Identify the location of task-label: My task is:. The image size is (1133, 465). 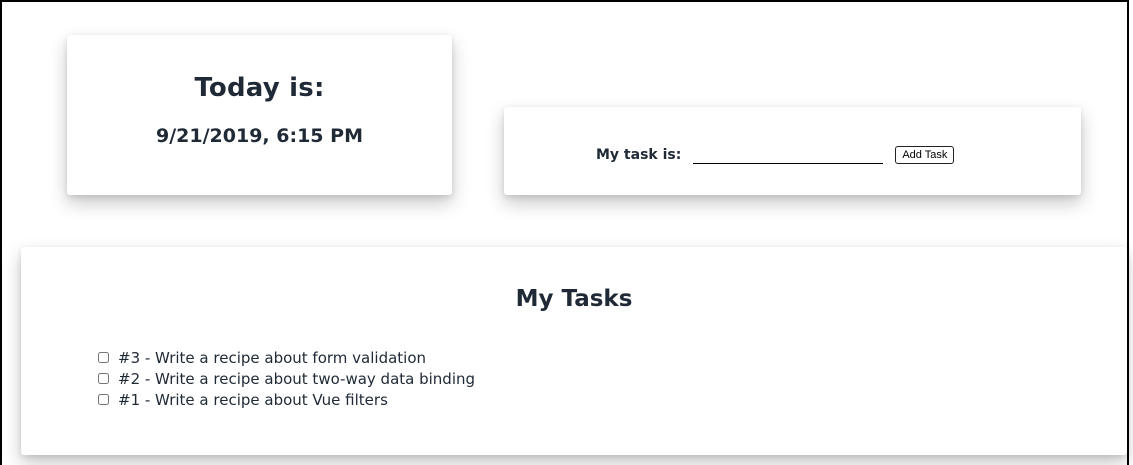
(639, 154).